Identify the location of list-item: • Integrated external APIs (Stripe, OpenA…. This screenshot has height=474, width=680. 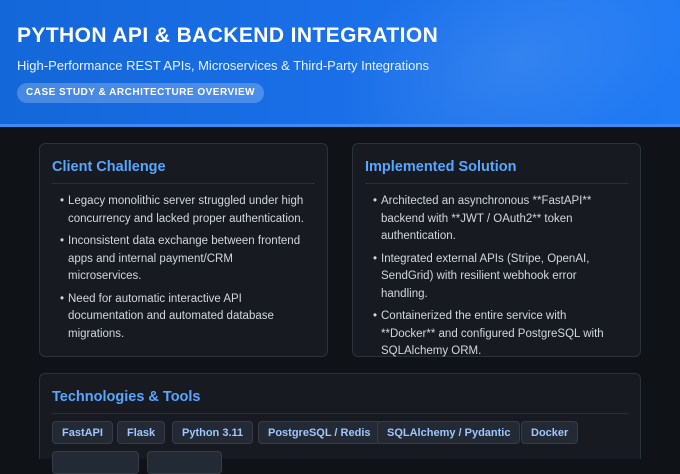
(497, 277).